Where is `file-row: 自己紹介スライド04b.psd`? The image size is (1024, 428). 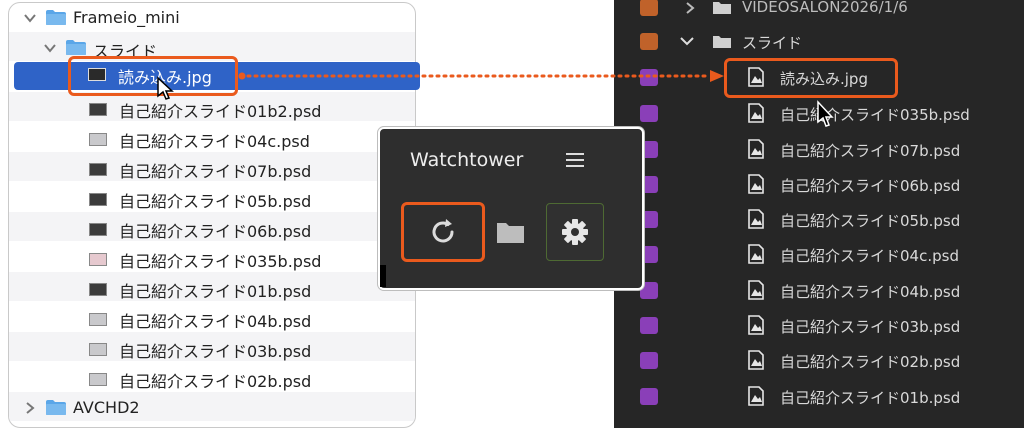 file-row: 自己紹介スライド04b.psd is located at coordinates (212, 320).